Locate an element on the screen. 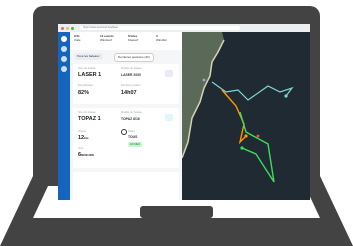 The width and height of the screenshot is (353, 246). fill-value: 82% is located at coordinates (84, 93).